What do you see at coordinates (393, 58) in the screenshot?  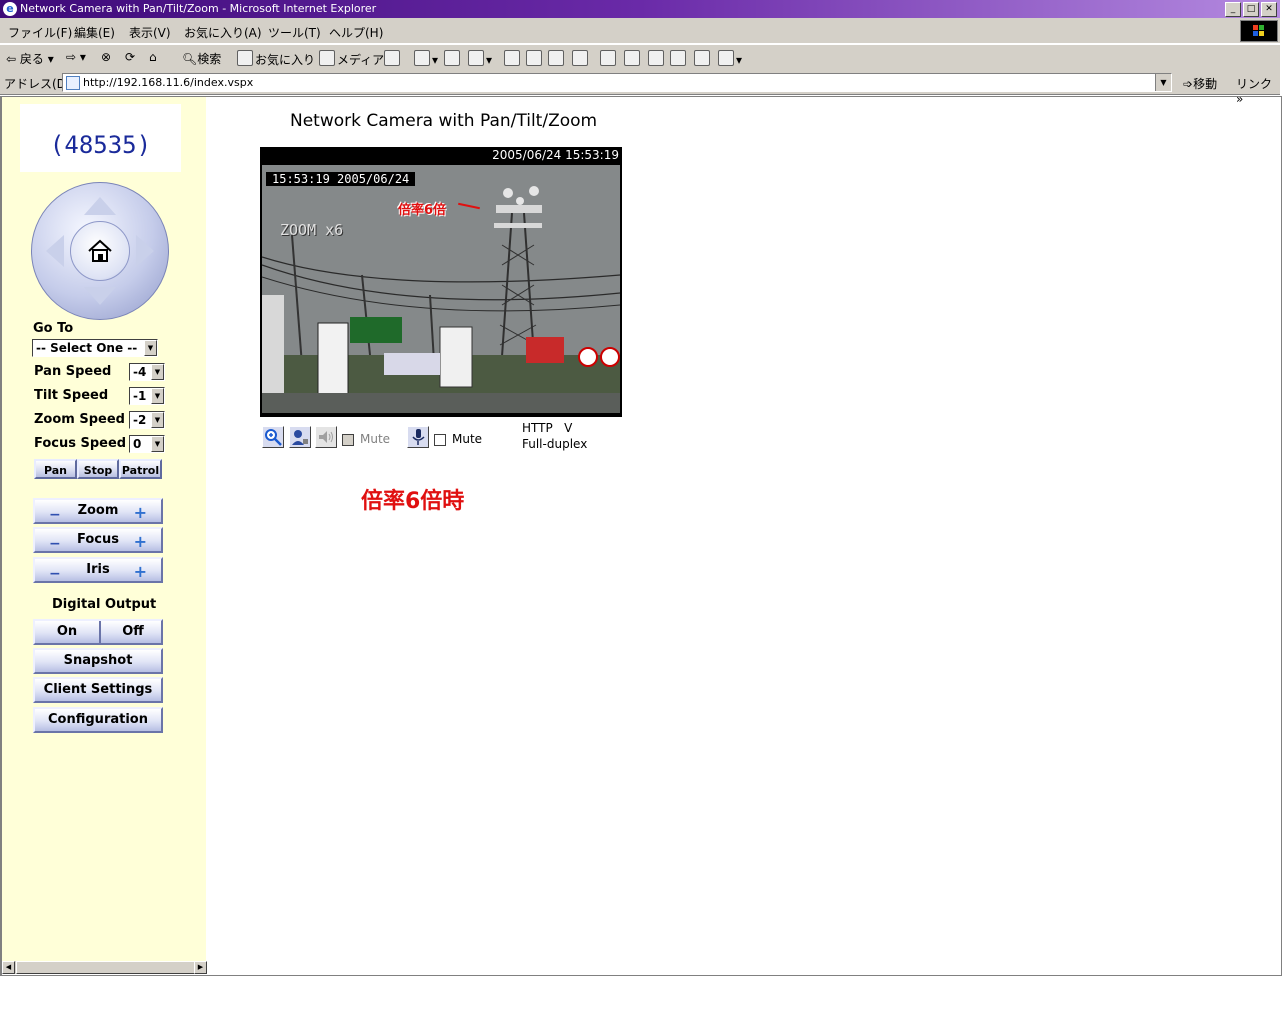 I see `history-icon` at bounding box center [393, 58].